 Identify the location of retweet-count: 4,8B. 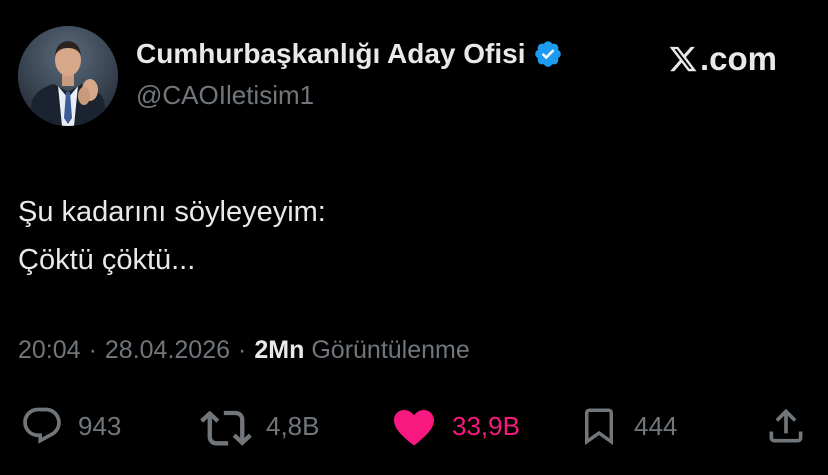
(293, 425).